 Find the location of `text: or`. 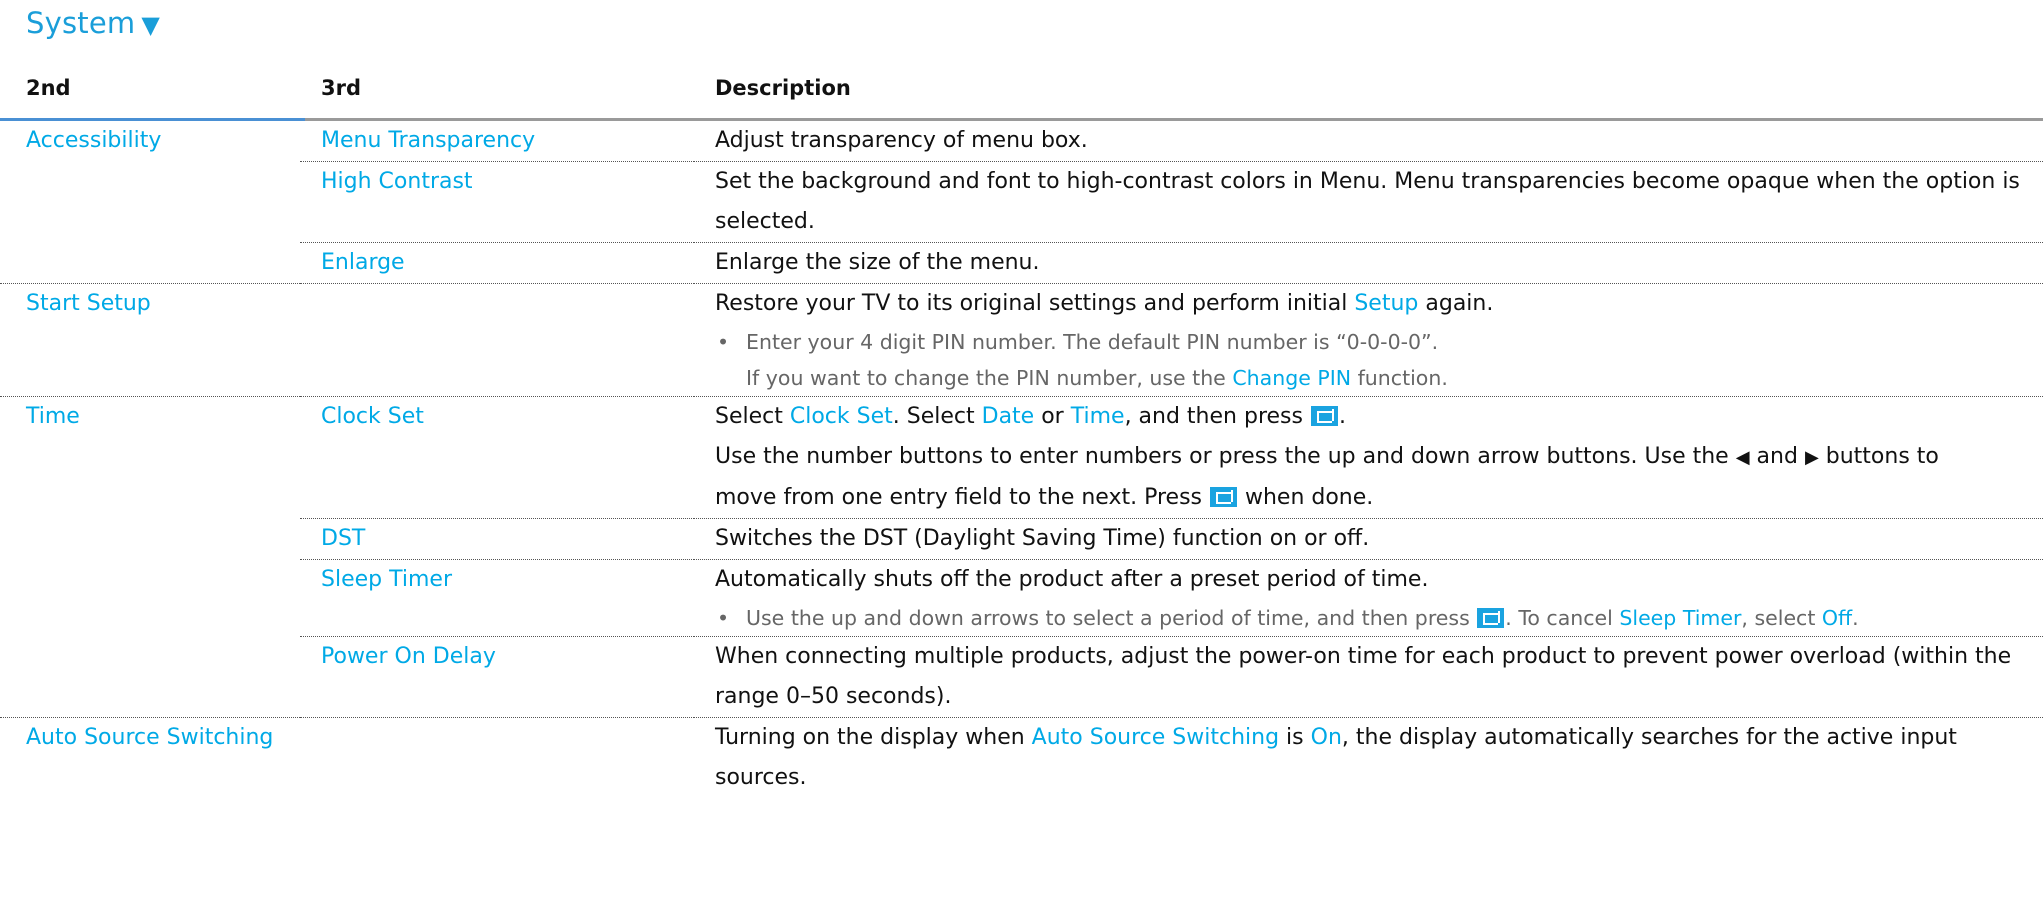

text: or is located at coordinates (1052, 416).